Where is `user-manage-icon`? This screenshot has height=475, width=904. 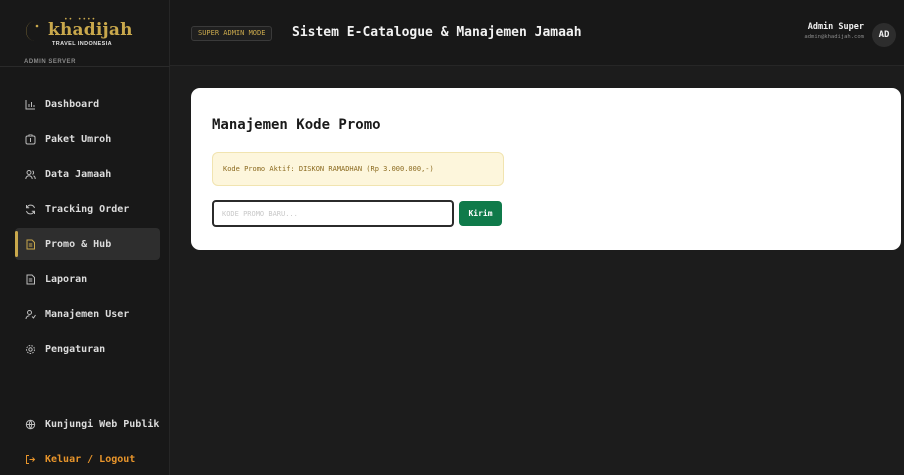 user-manage-icon is located at coordinates (30, 314).